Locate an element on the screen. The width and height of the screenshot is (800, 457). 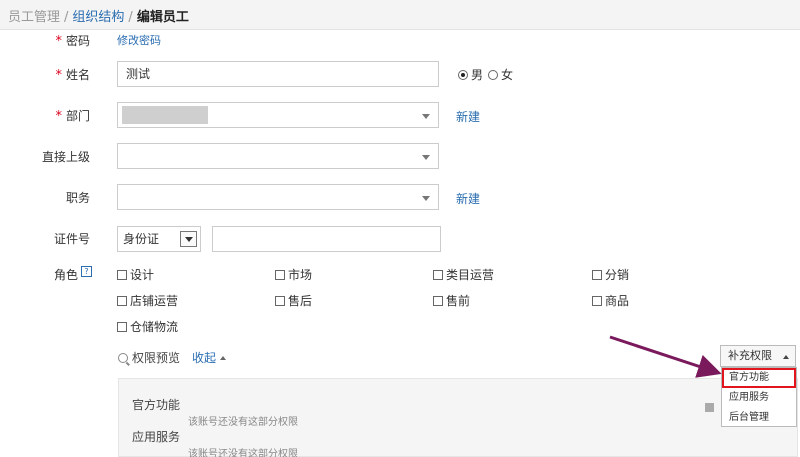
breadcrumb: 员工管理 / 组织结构 / 编辑员工 is located at coordinates (98, 15).